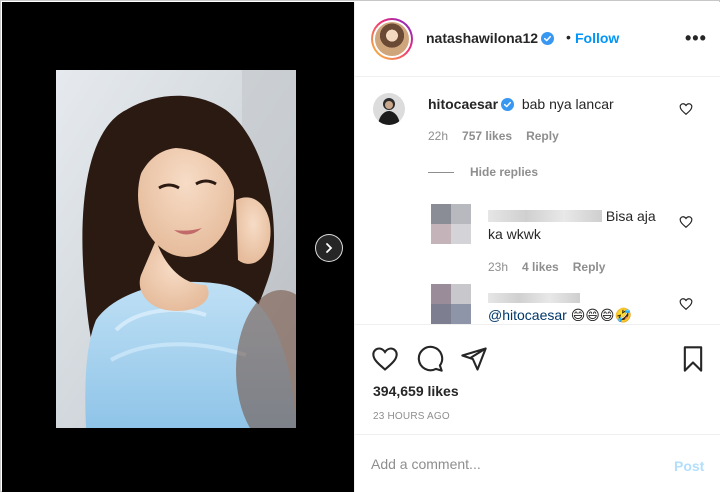 The image size is (720, 492). I want to click on avatar-image, so click(389, 109).